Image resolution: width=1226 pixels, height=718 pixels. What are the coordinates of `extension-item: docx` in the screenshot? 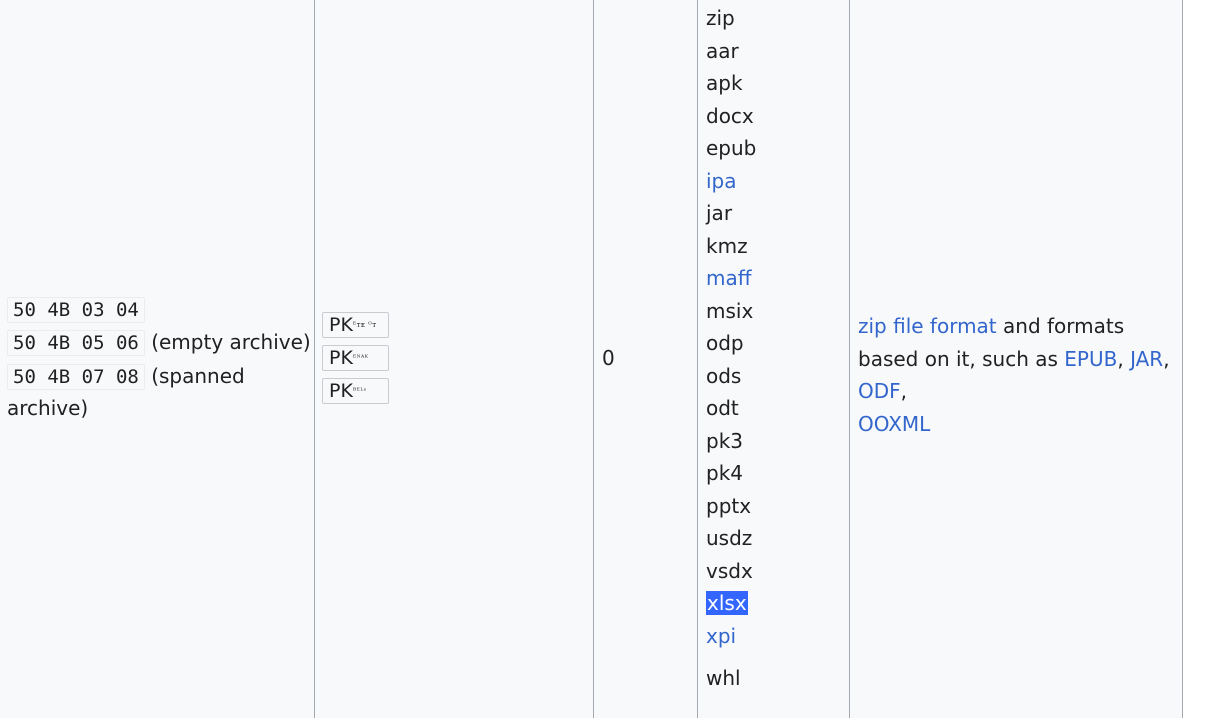 It's located at (730, 116).